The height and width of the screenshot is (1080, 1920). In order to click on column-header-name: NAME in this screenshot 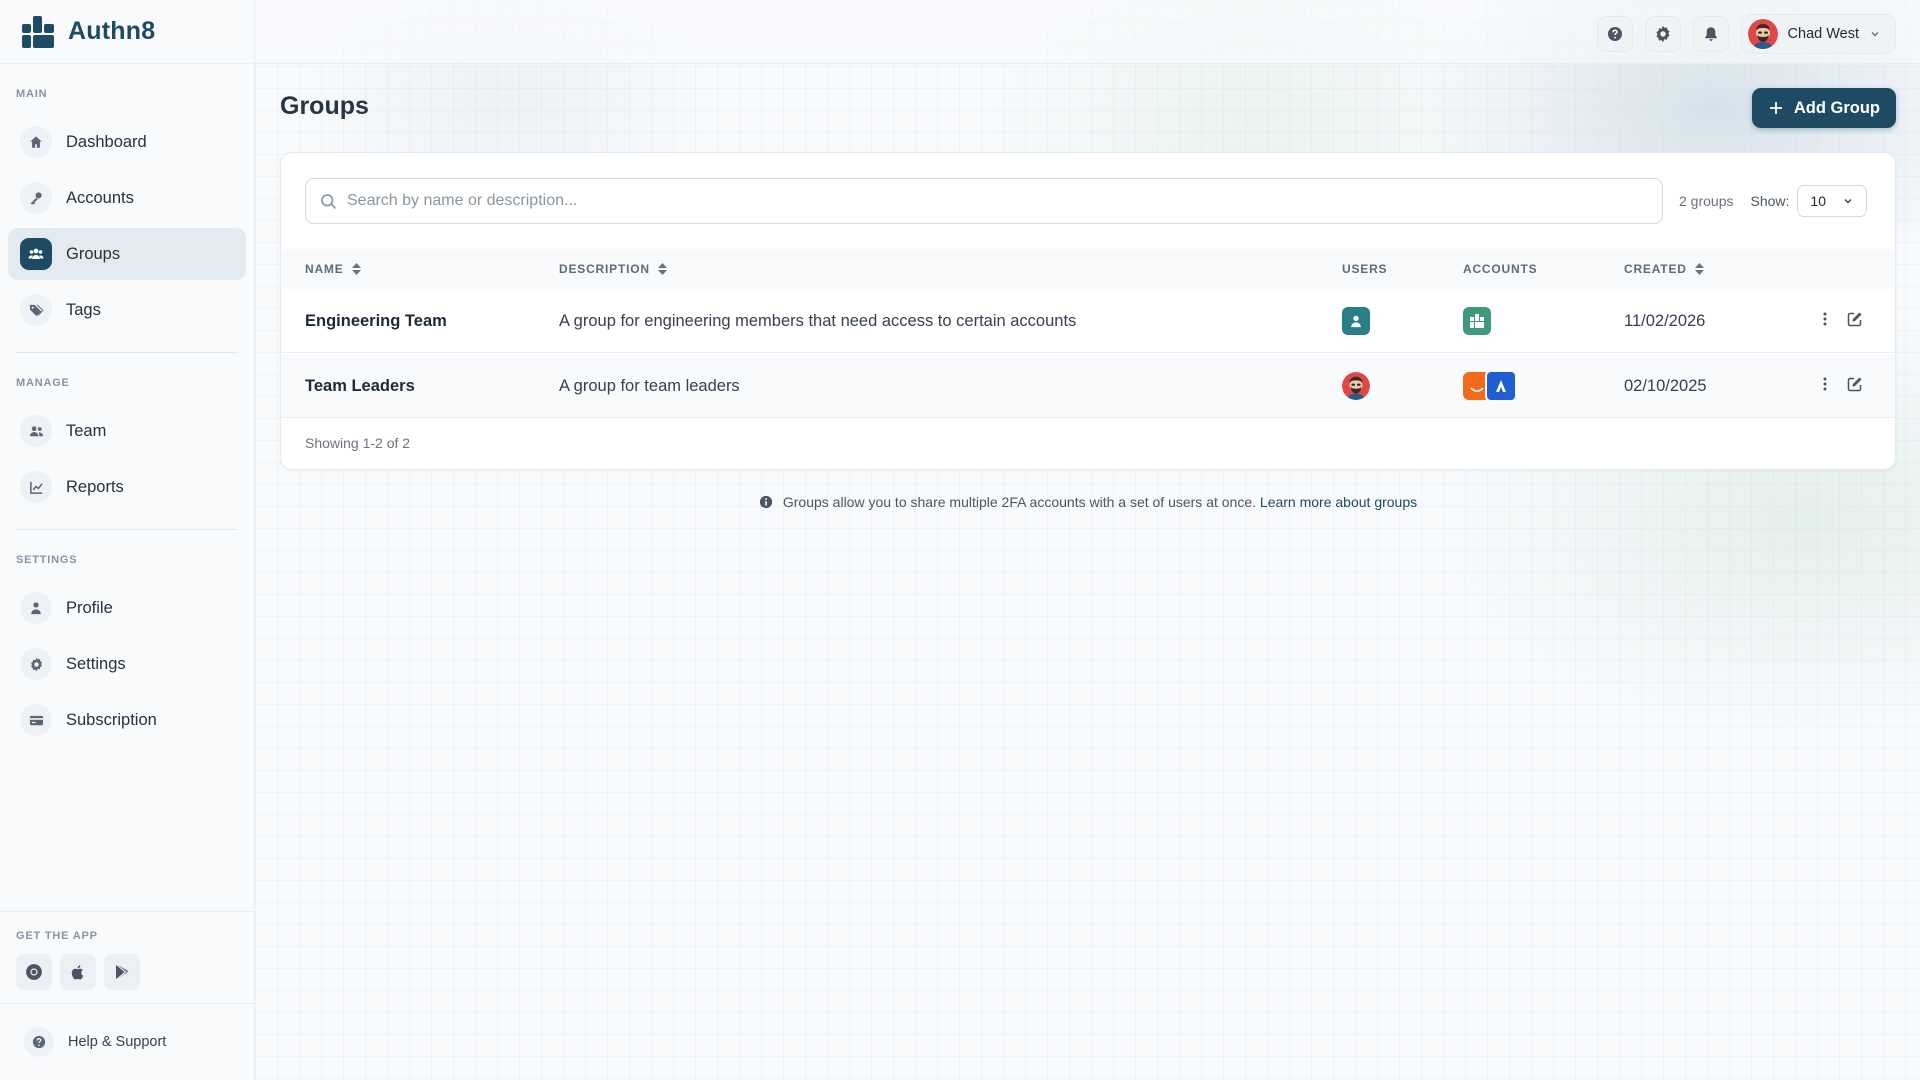, I will do `click(333, 269)`.